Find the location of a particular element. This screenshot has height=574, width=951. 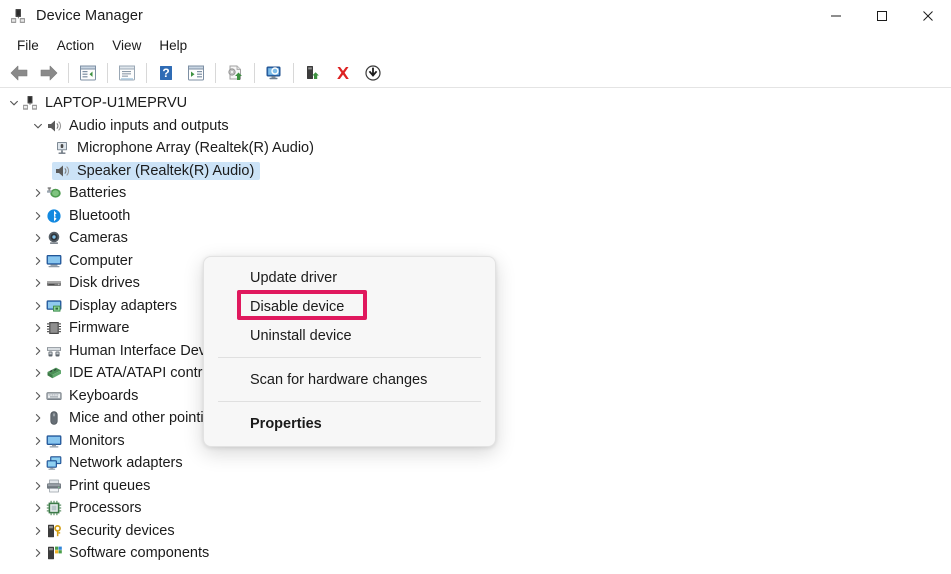

processor-icon is located at coordinates (54, 508).